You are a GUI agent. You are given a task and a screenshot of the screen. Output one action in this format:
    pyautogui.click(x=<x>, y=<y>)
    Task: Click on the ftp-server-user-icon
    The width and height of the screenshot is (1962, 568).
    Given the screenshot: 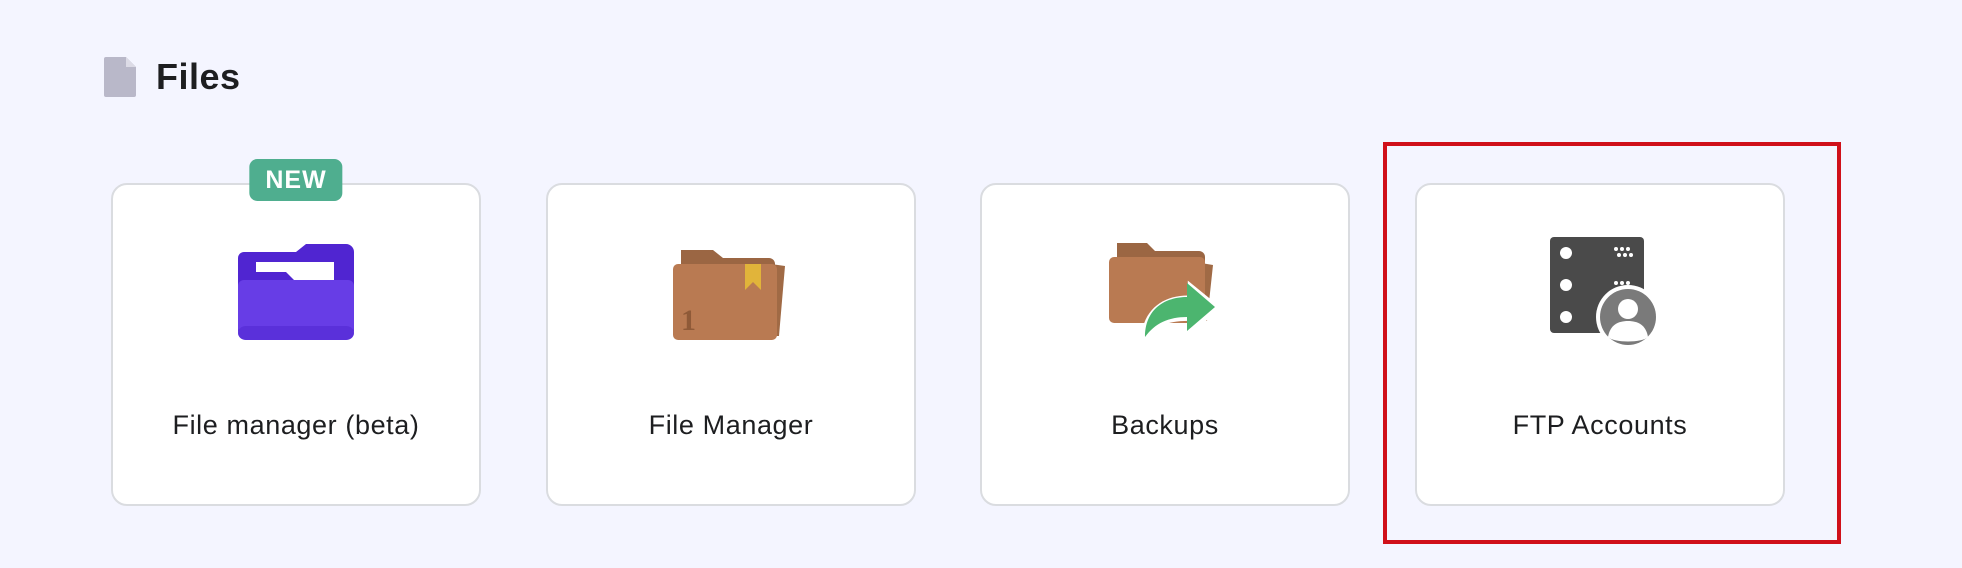 What is the action you would take?
    pyautogui.click(x=1604, y=292)
    